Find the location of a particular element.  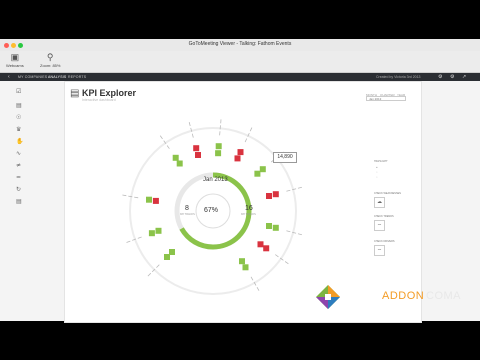

trend-icon: ∽ is located at coordinates (379, 225).